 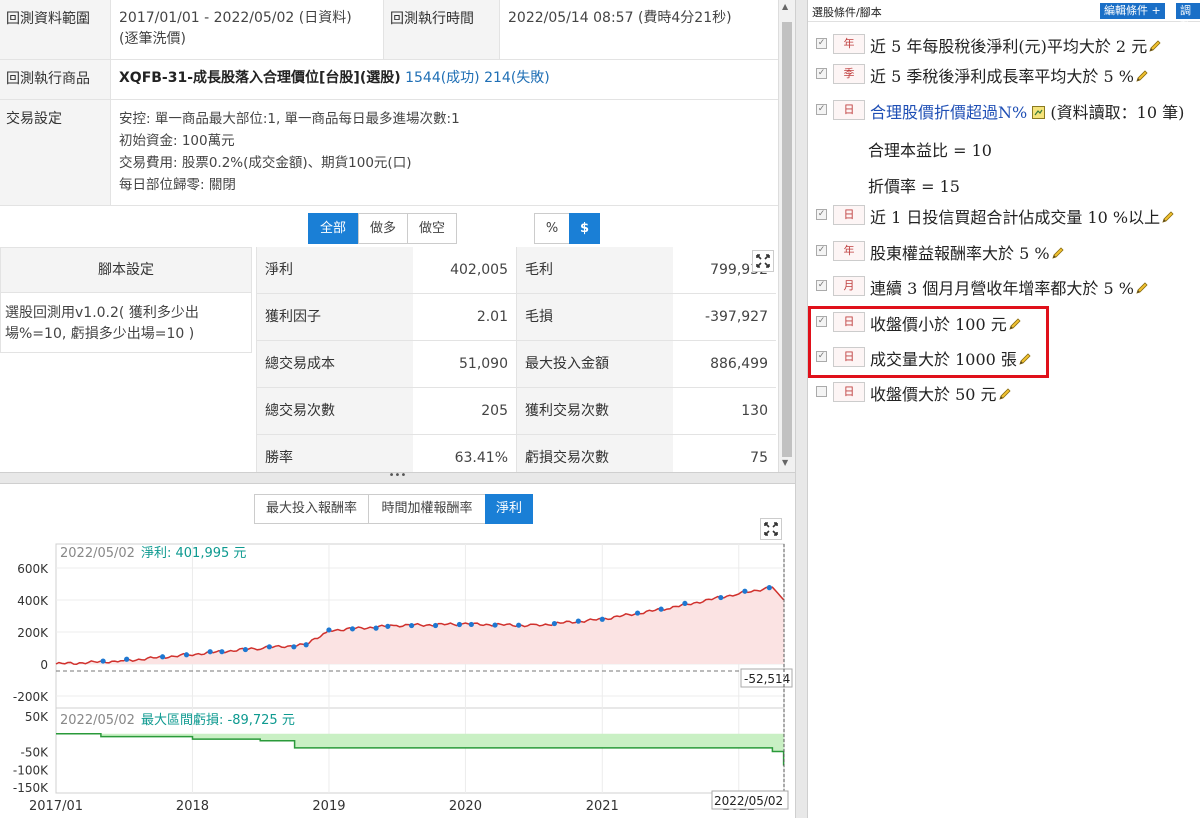 What do you see at coordinates (335, 317) in the screenshot?
I see `metric-label: 獲利因子` at bounding box center [335, 317].